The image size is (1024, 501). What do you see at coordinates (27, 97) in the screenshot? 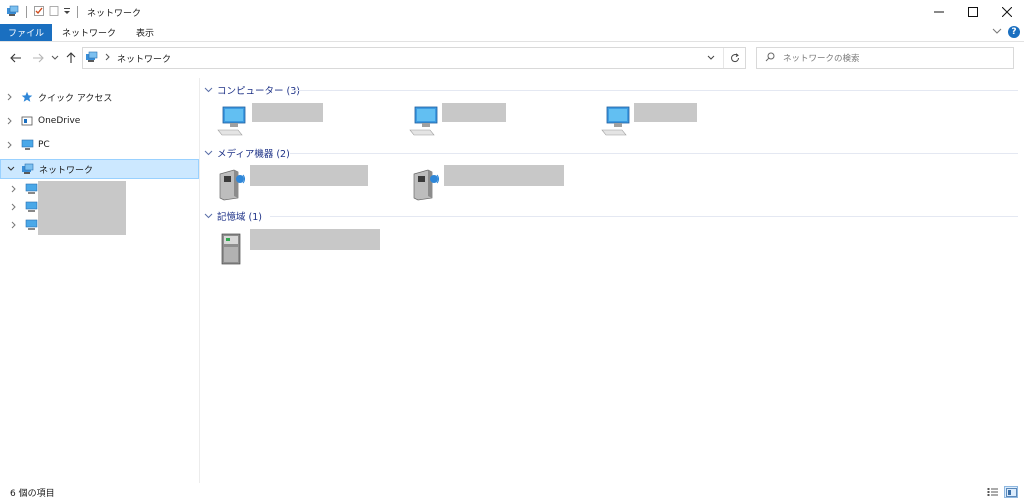
I see `star-icon` at bounding box center [27, 97].